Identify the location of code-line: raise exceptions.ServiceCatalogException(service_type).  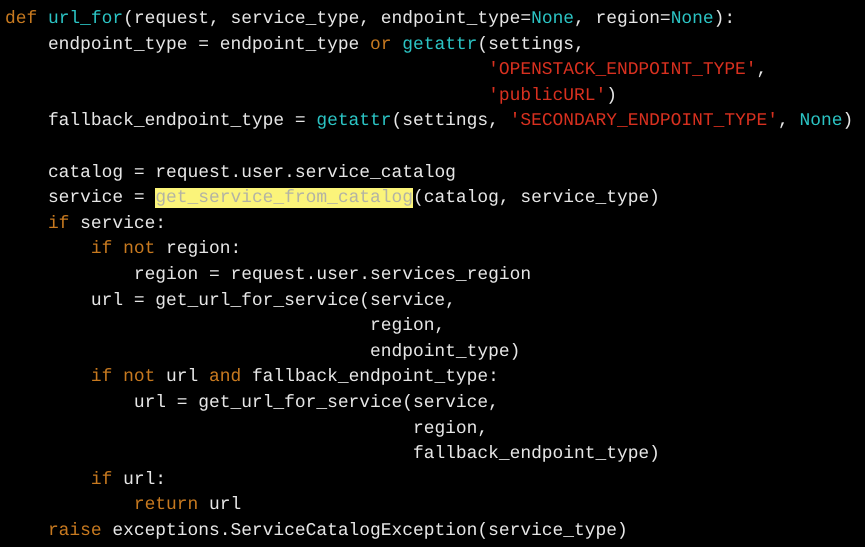
(338, 530).